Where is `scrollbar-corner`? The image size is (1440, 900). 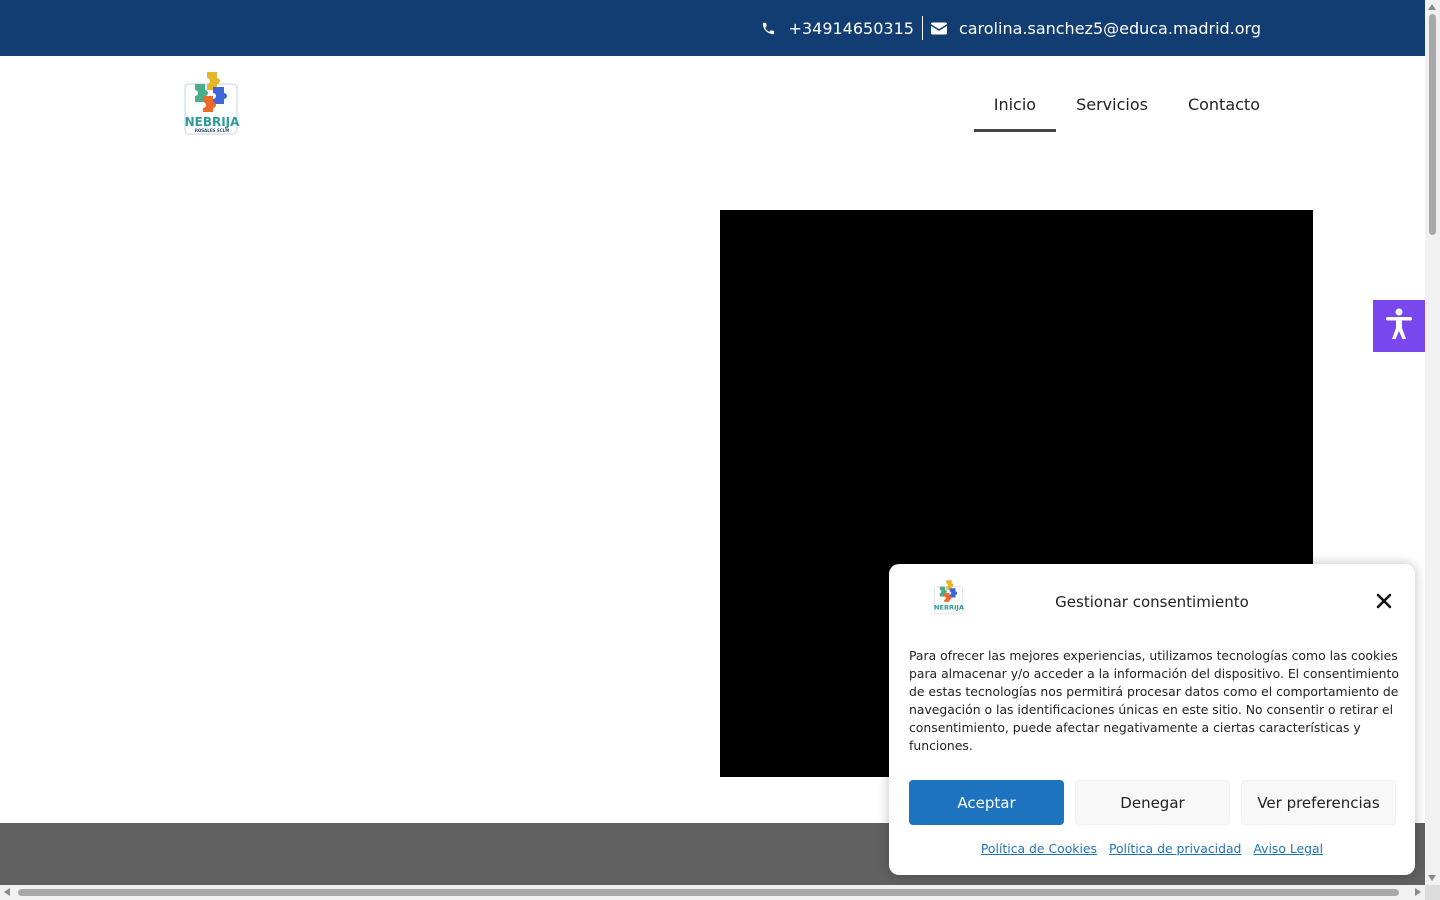
scrollbar-corner is located at coordinates (1432, 892).